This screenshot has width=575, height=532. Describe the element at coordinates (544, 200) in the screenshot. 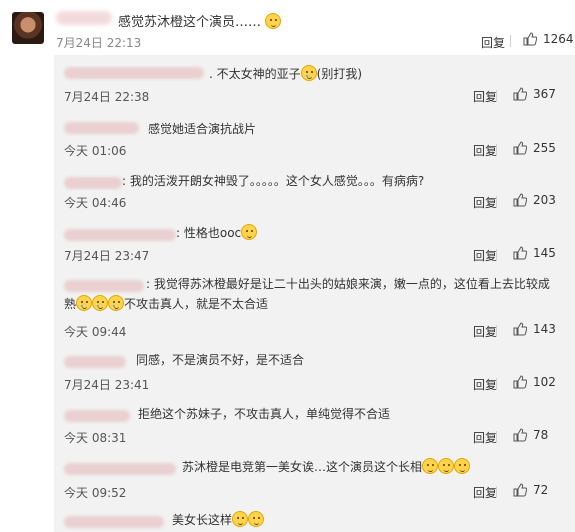

I see `like-count: 203` at that location.